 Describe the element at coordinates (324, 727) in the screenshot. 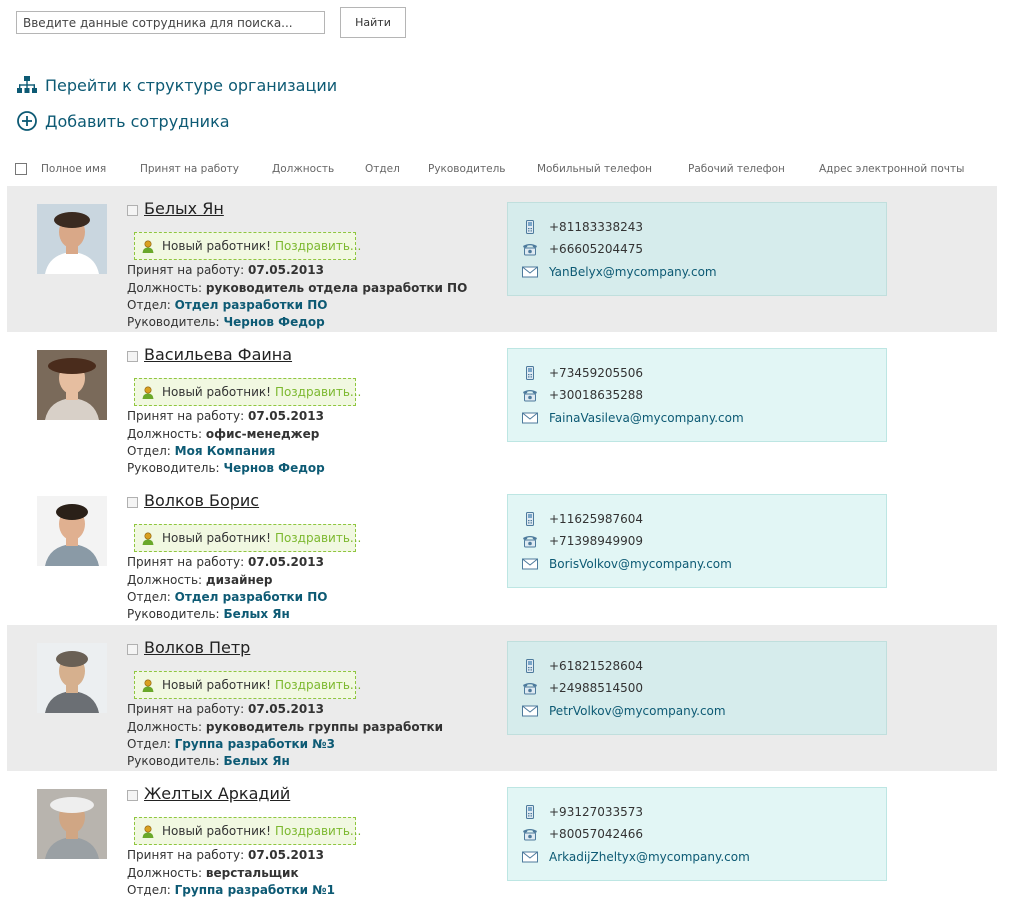

I see `position-value: руководитель группы разработки` at that location.